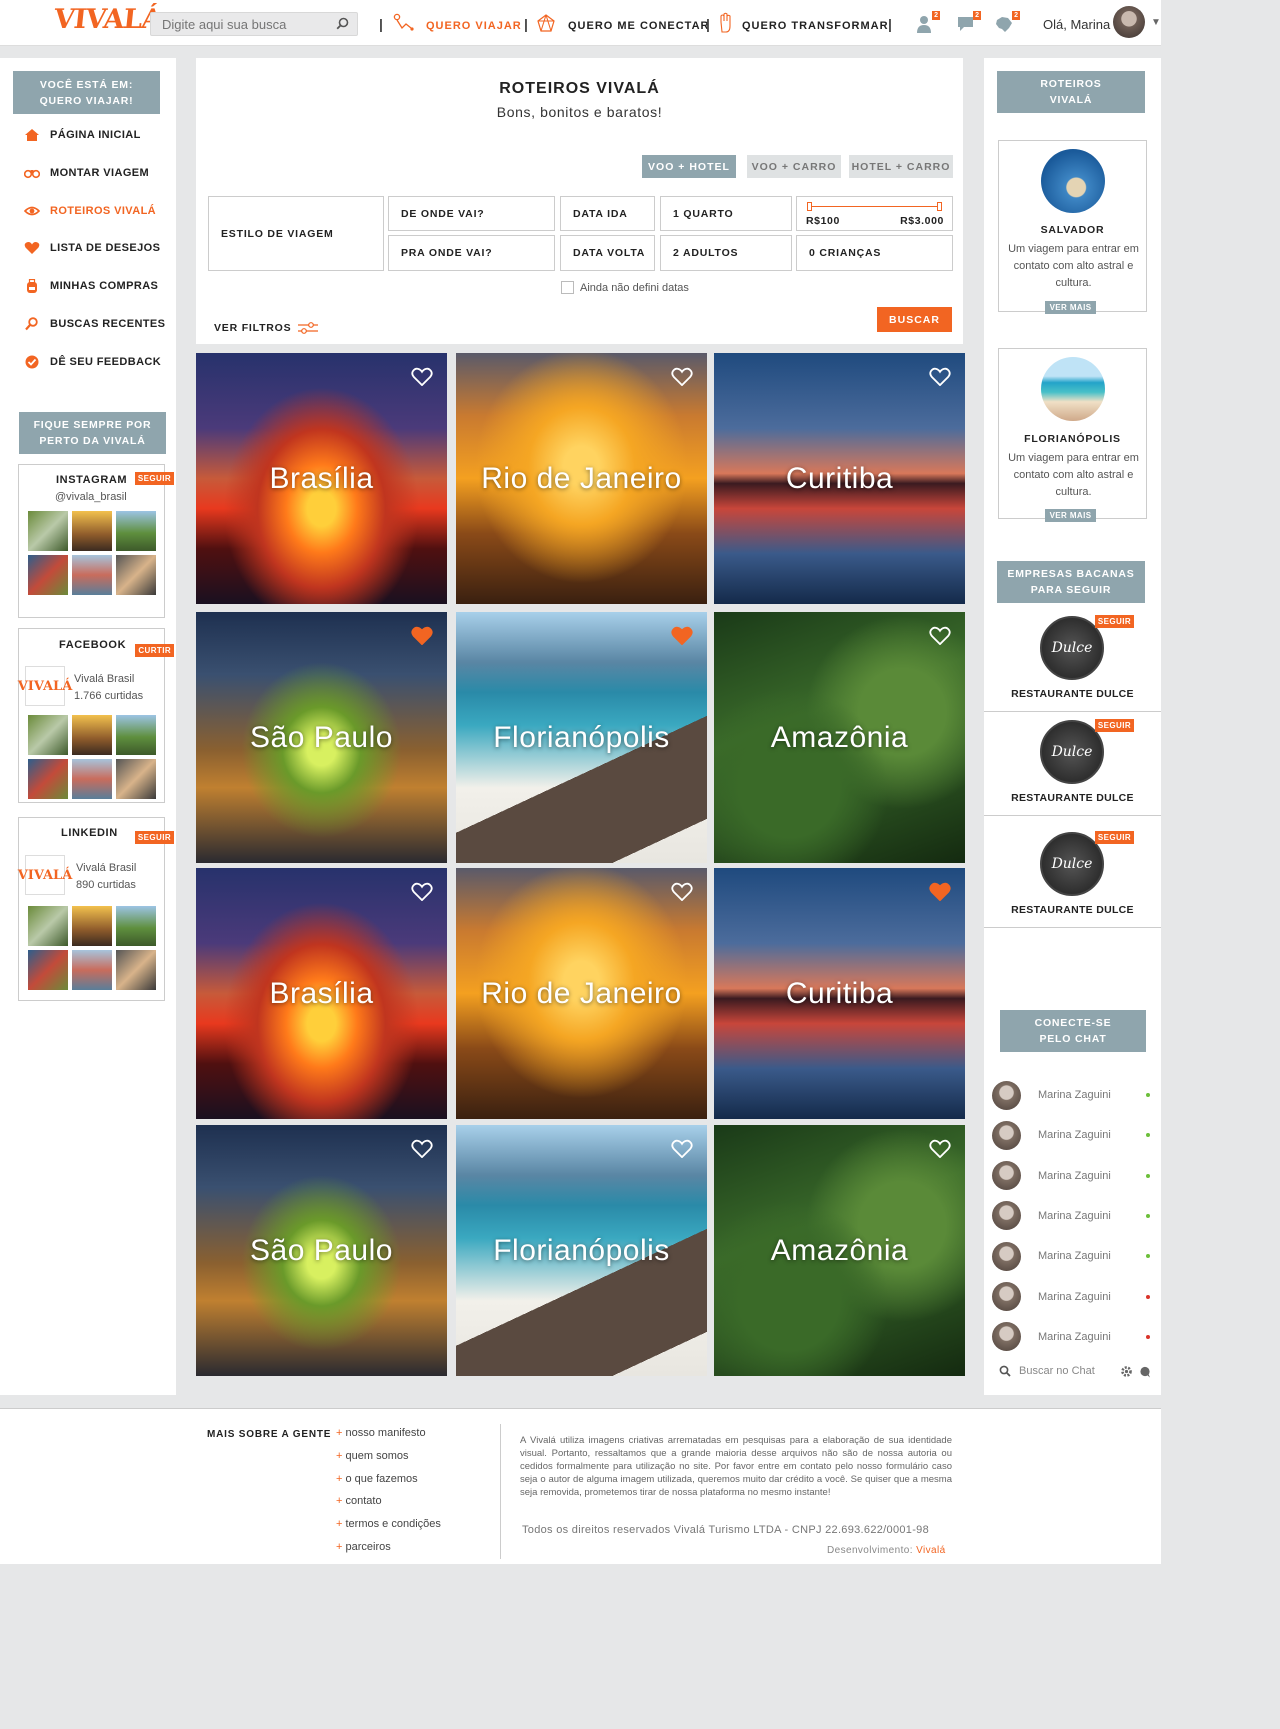 This screenshot has width=1280, height=1729. What do you see at coordinates (682, 635) in the screenshot?
I see `heart-filled-icon` at bounding box center [682, 635].